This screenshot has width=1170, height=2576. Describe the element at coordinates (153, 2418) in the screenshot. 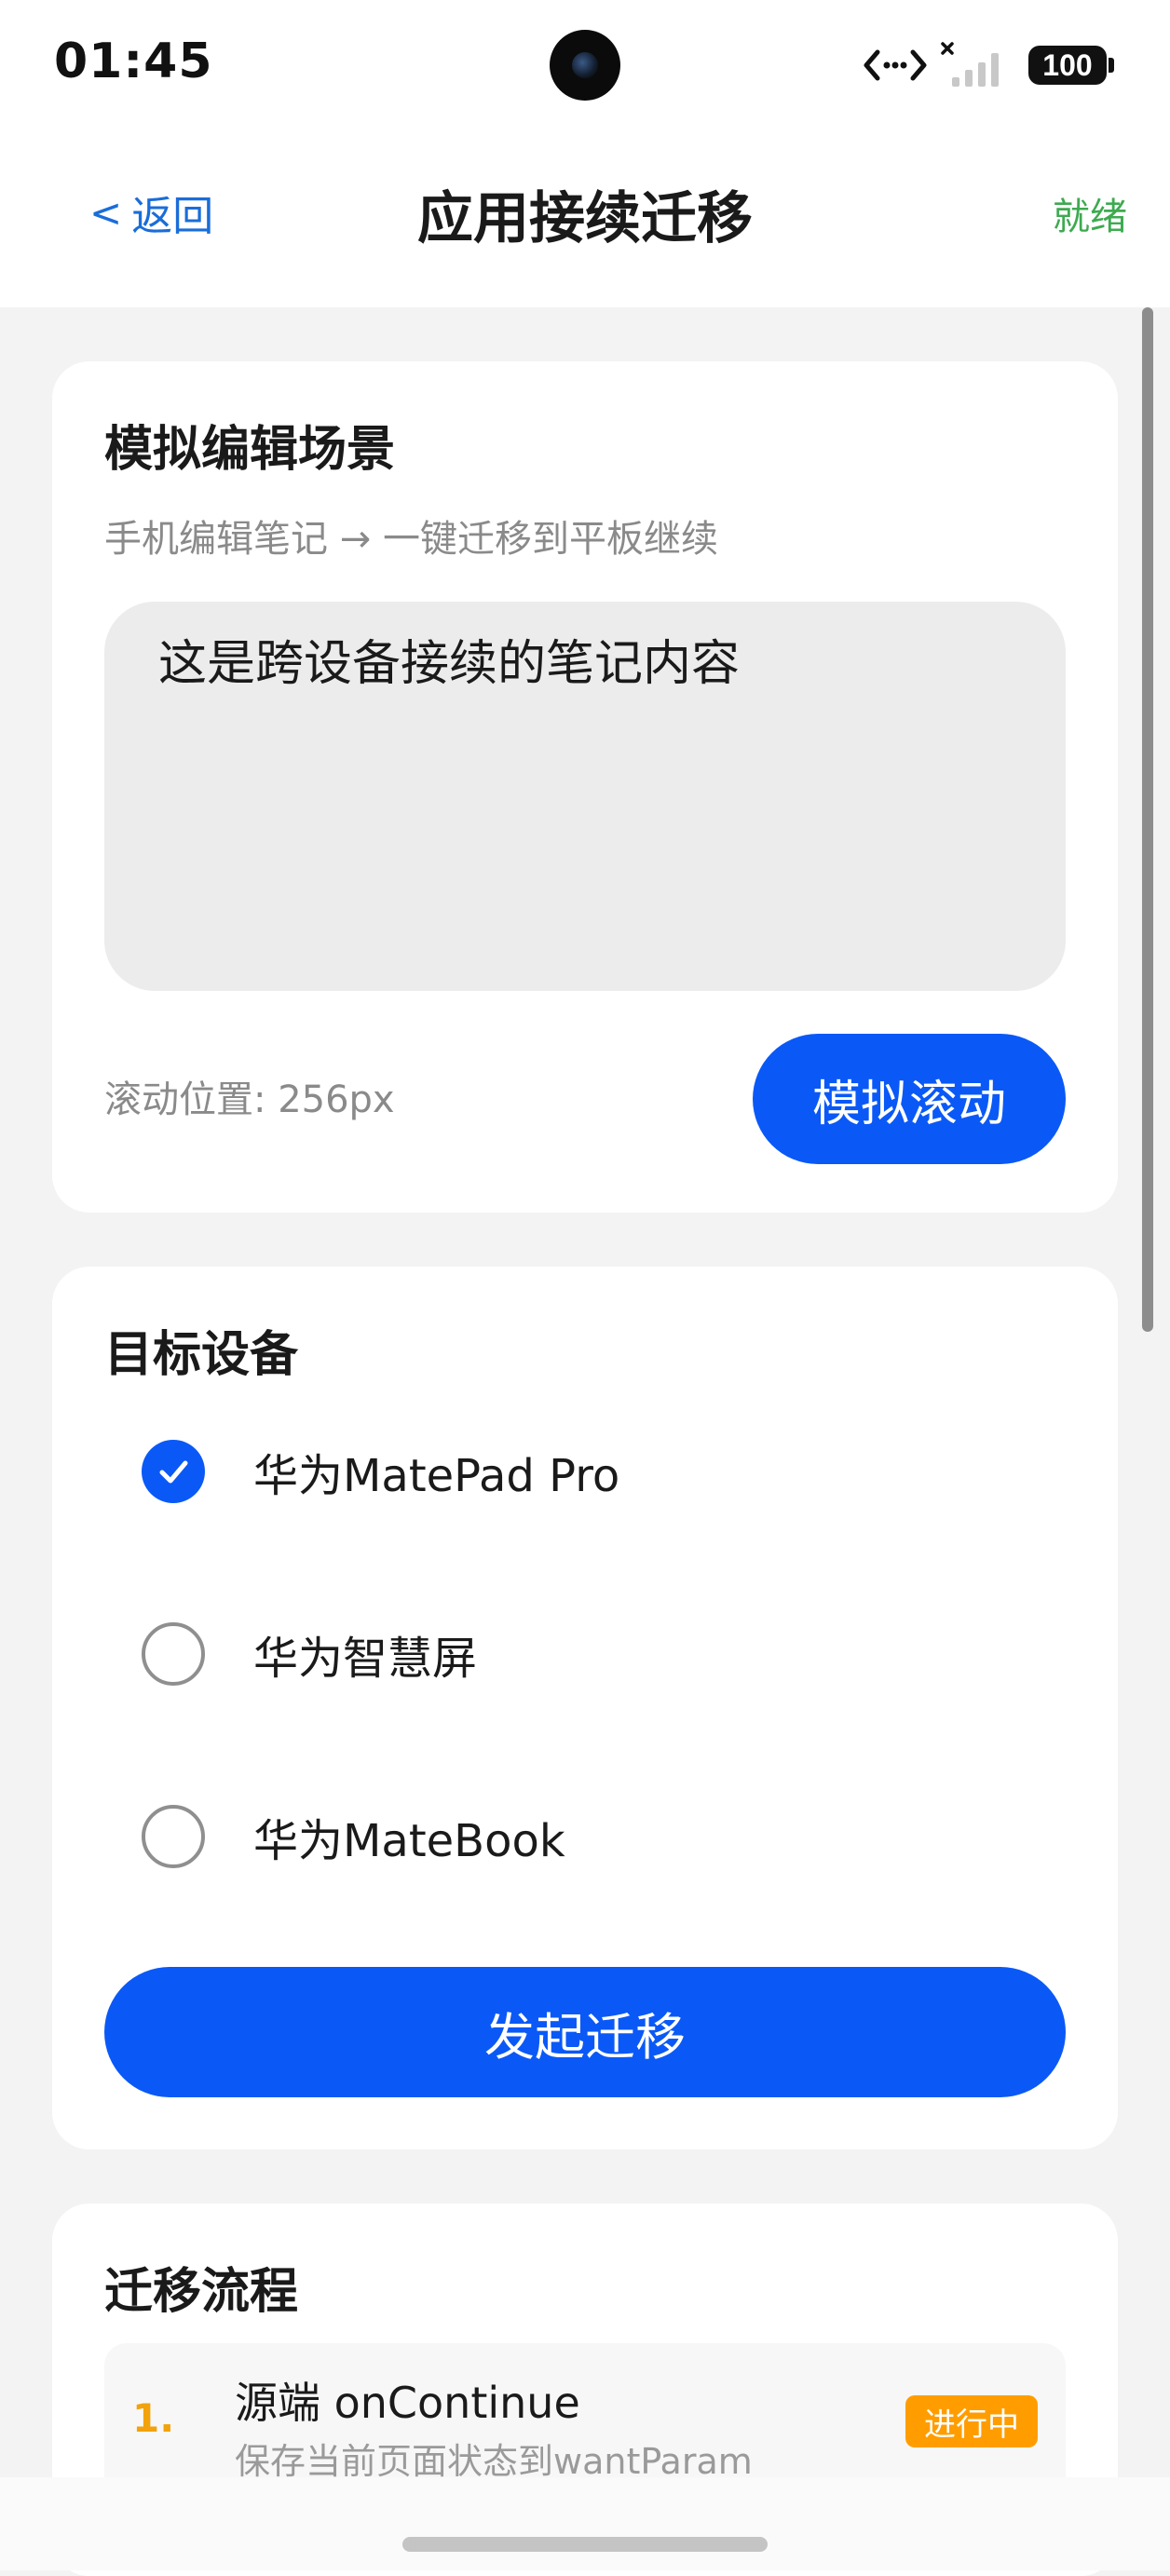

I see `step-number: 1.` at that location.